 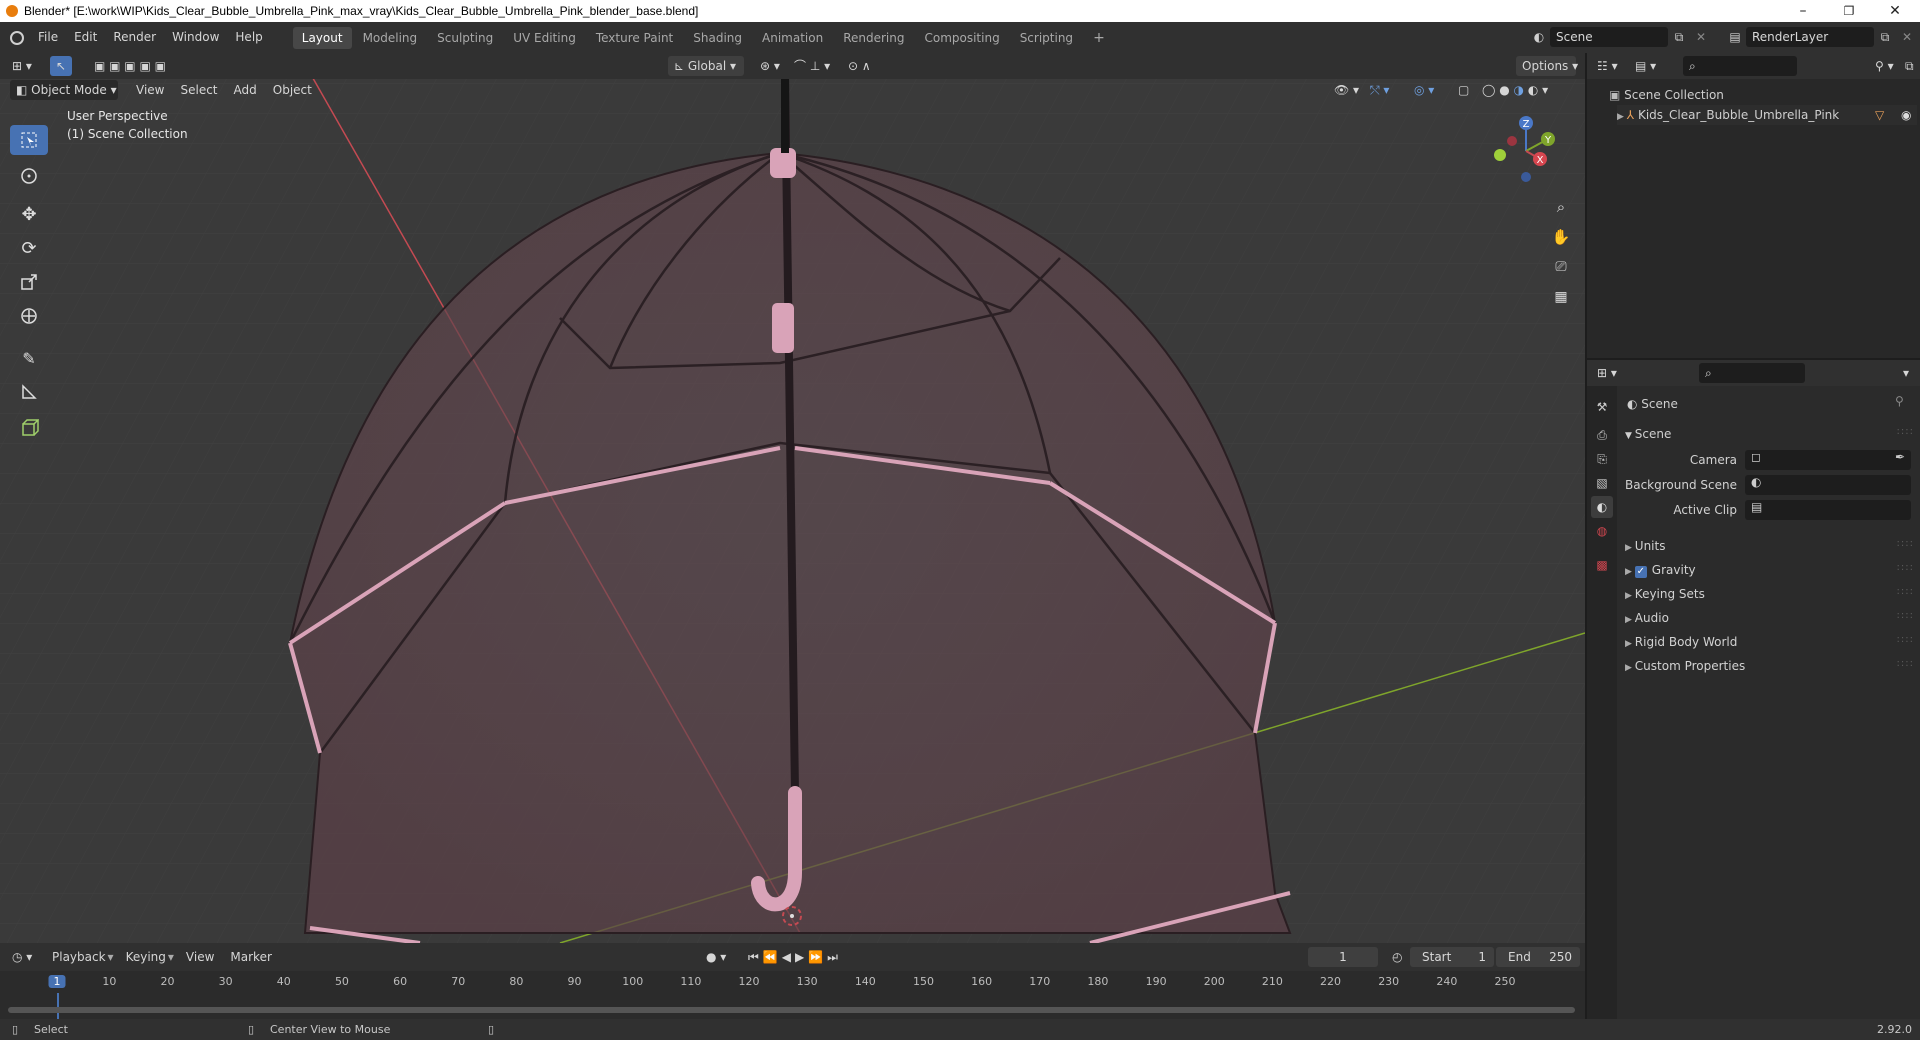 What do you see at coordinates (248, 37) in the screenshot?
I see `menu-help: Help` at bounding box center [248, 37].